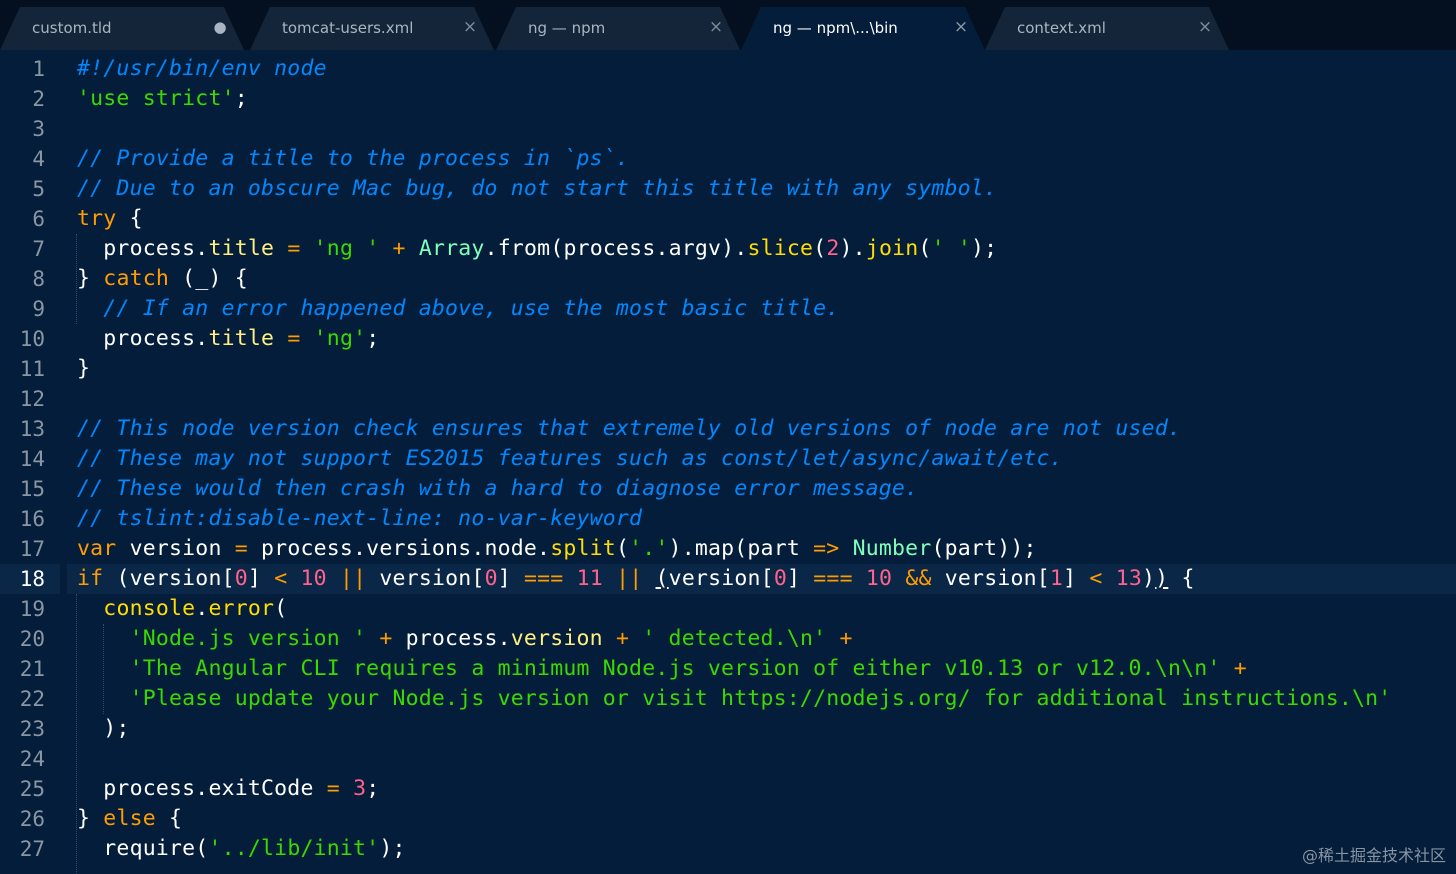  I want to click on line-number: 25, so click(32, 789).